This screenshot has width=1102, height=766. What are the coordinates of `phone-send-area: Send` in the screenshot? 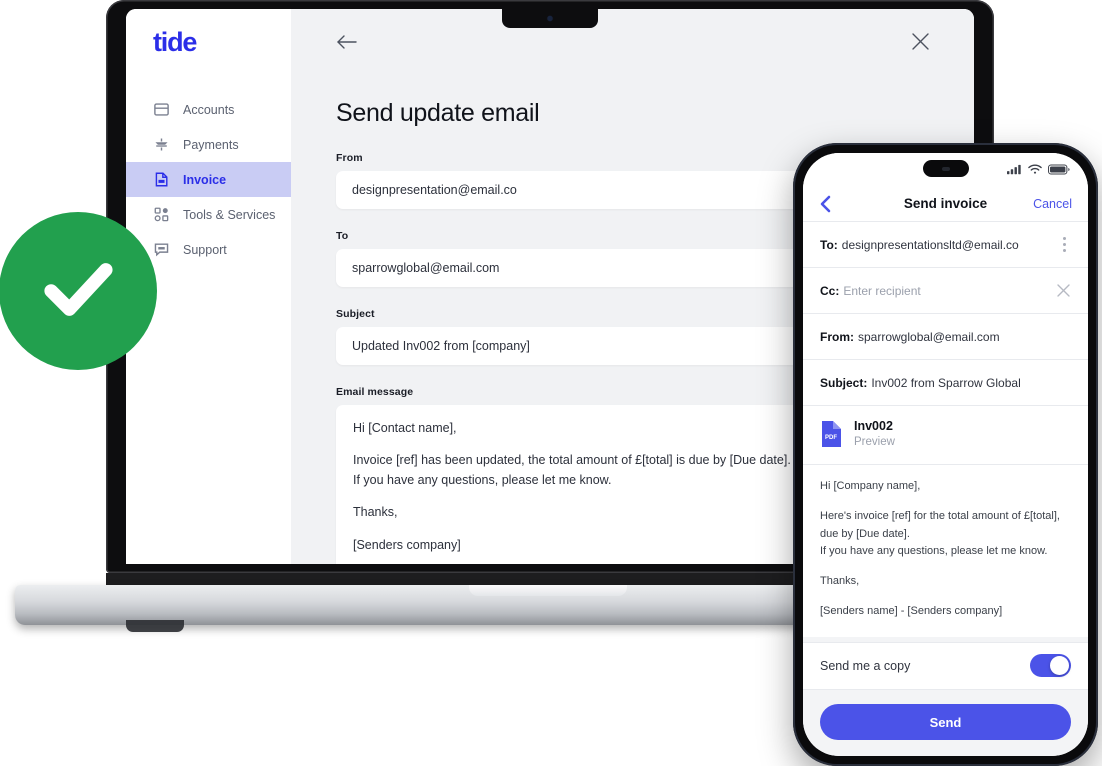 It's located at (945, 723).